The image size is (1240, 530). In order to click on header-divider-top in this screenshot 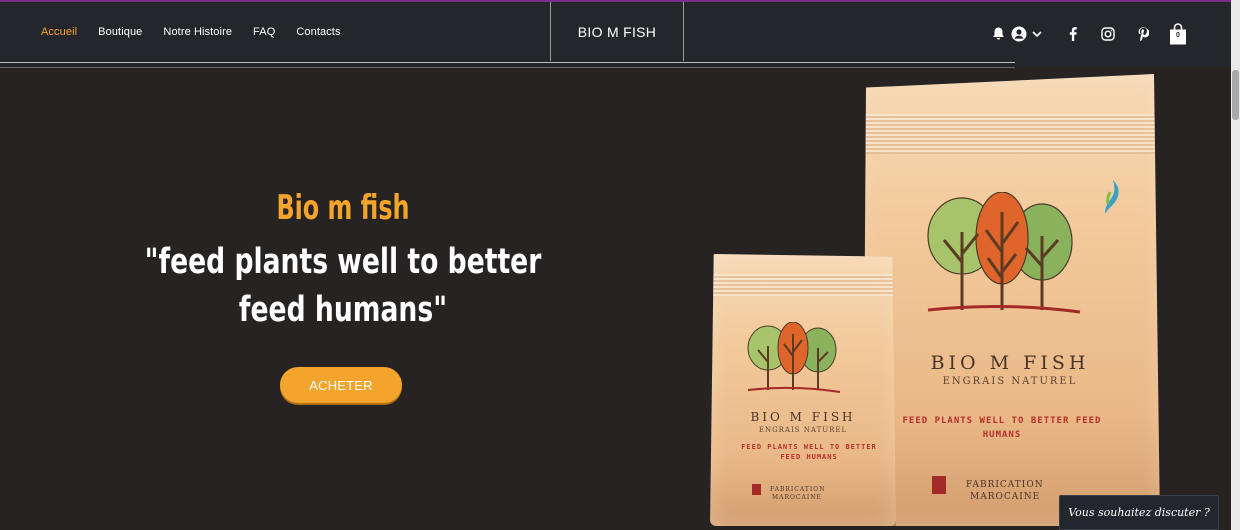, I will do `click(507, 62)`.